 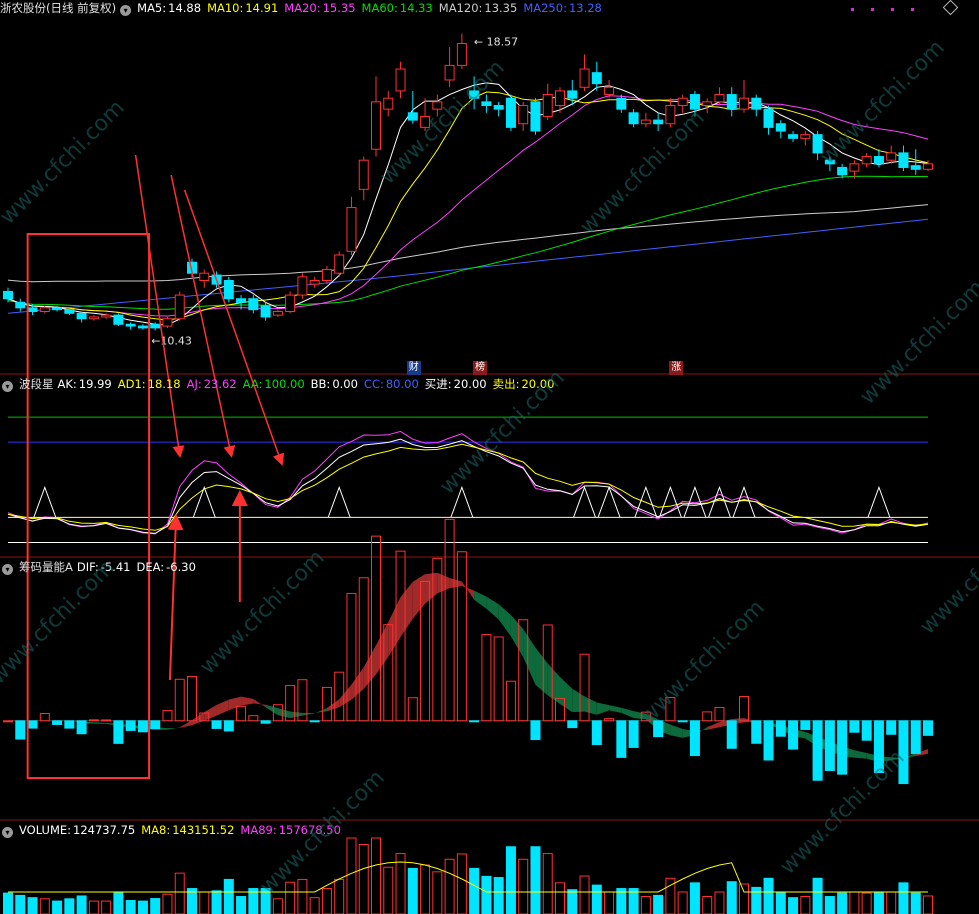 What do you see at coordinates (480, 368) in the screenshot?
I see `event-tag: 榜` at bounding box center [480, 368].